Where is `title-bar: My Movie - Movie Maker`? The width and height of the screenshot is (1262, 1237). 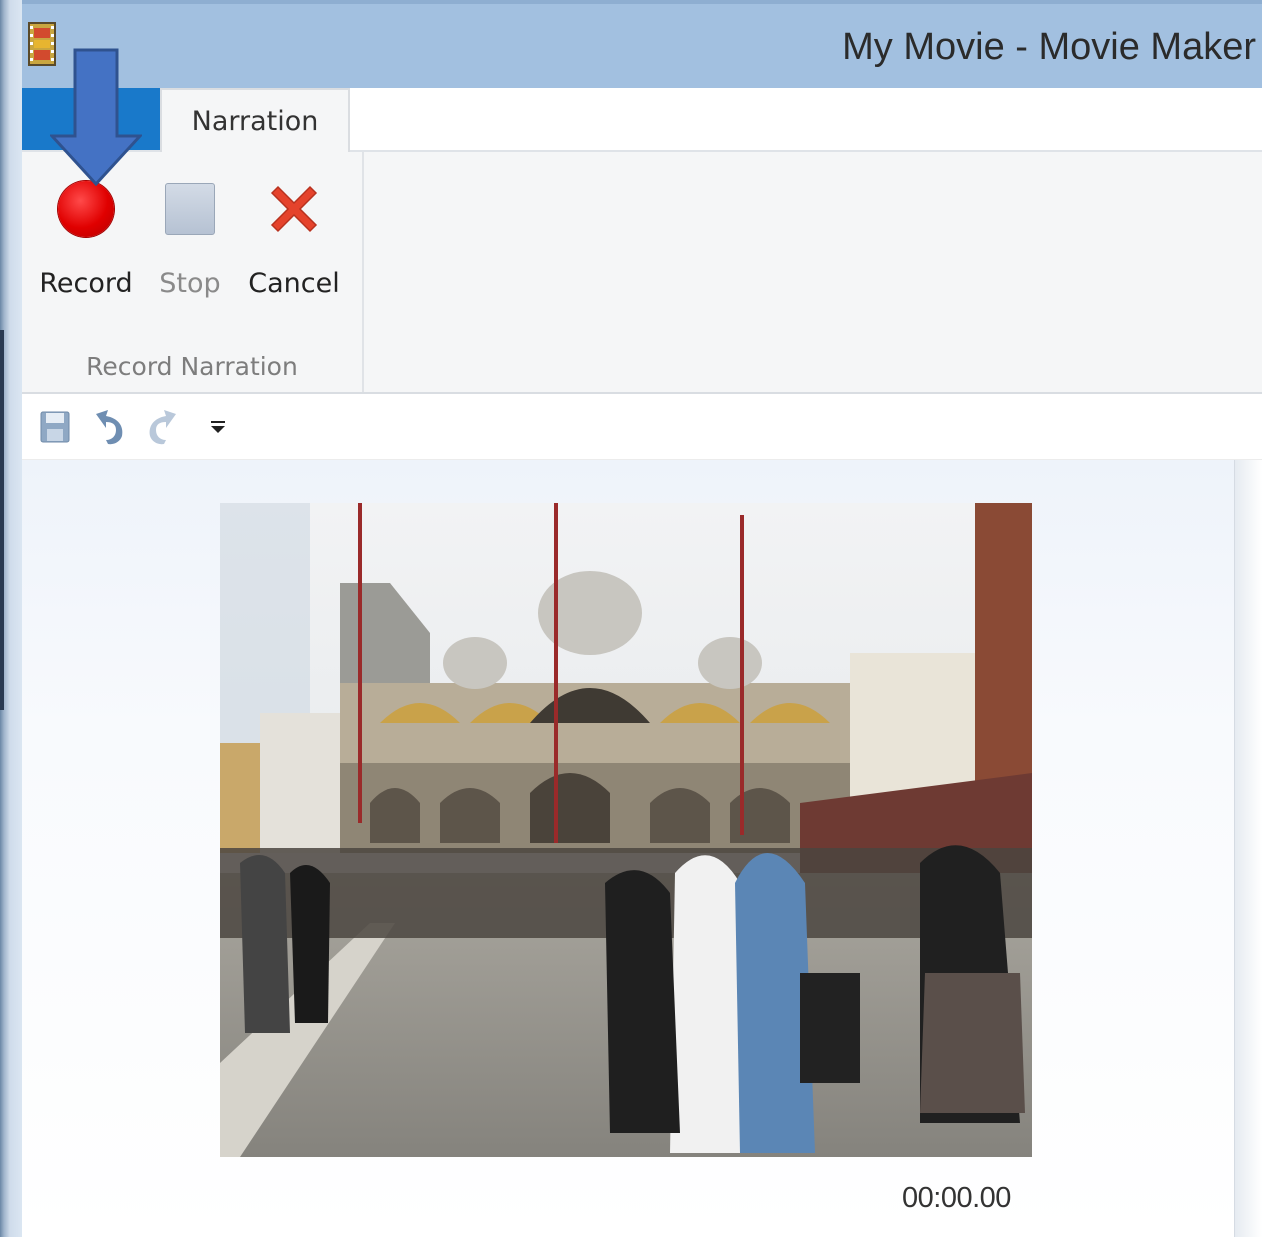
title-bar: My Movie - Movie Maker is located at coordinates (642, 44).